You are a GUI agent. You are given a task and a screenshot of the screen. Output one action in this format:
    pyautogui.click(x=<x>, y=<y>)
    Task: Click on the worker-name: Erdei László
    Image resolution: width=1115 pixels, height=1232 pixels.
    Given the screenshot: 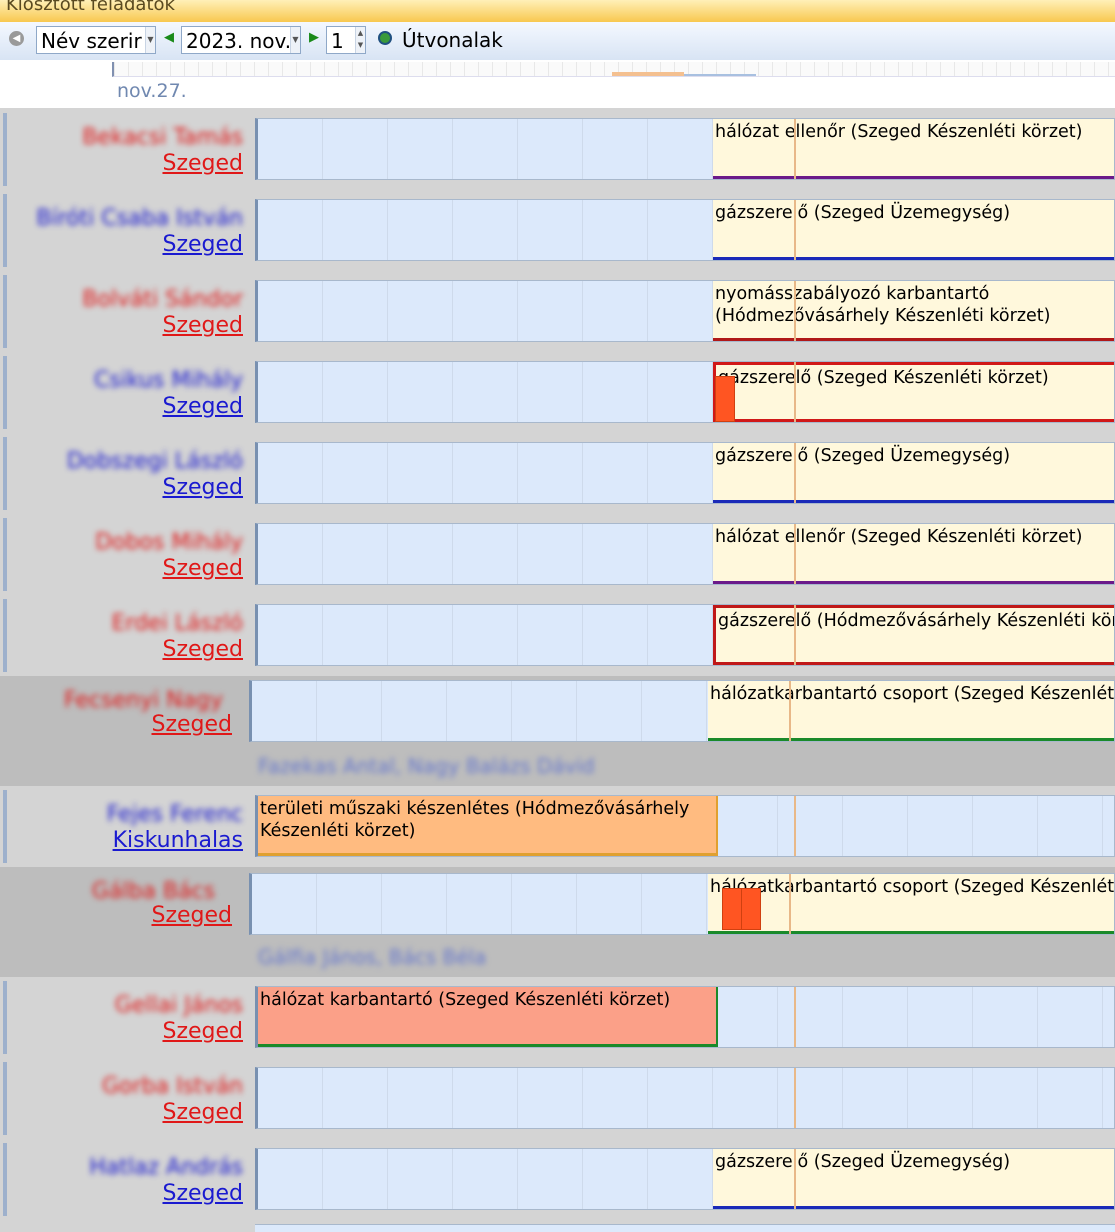 What is the action you would take?
    pyautogui.click(x=177, y=623)
    